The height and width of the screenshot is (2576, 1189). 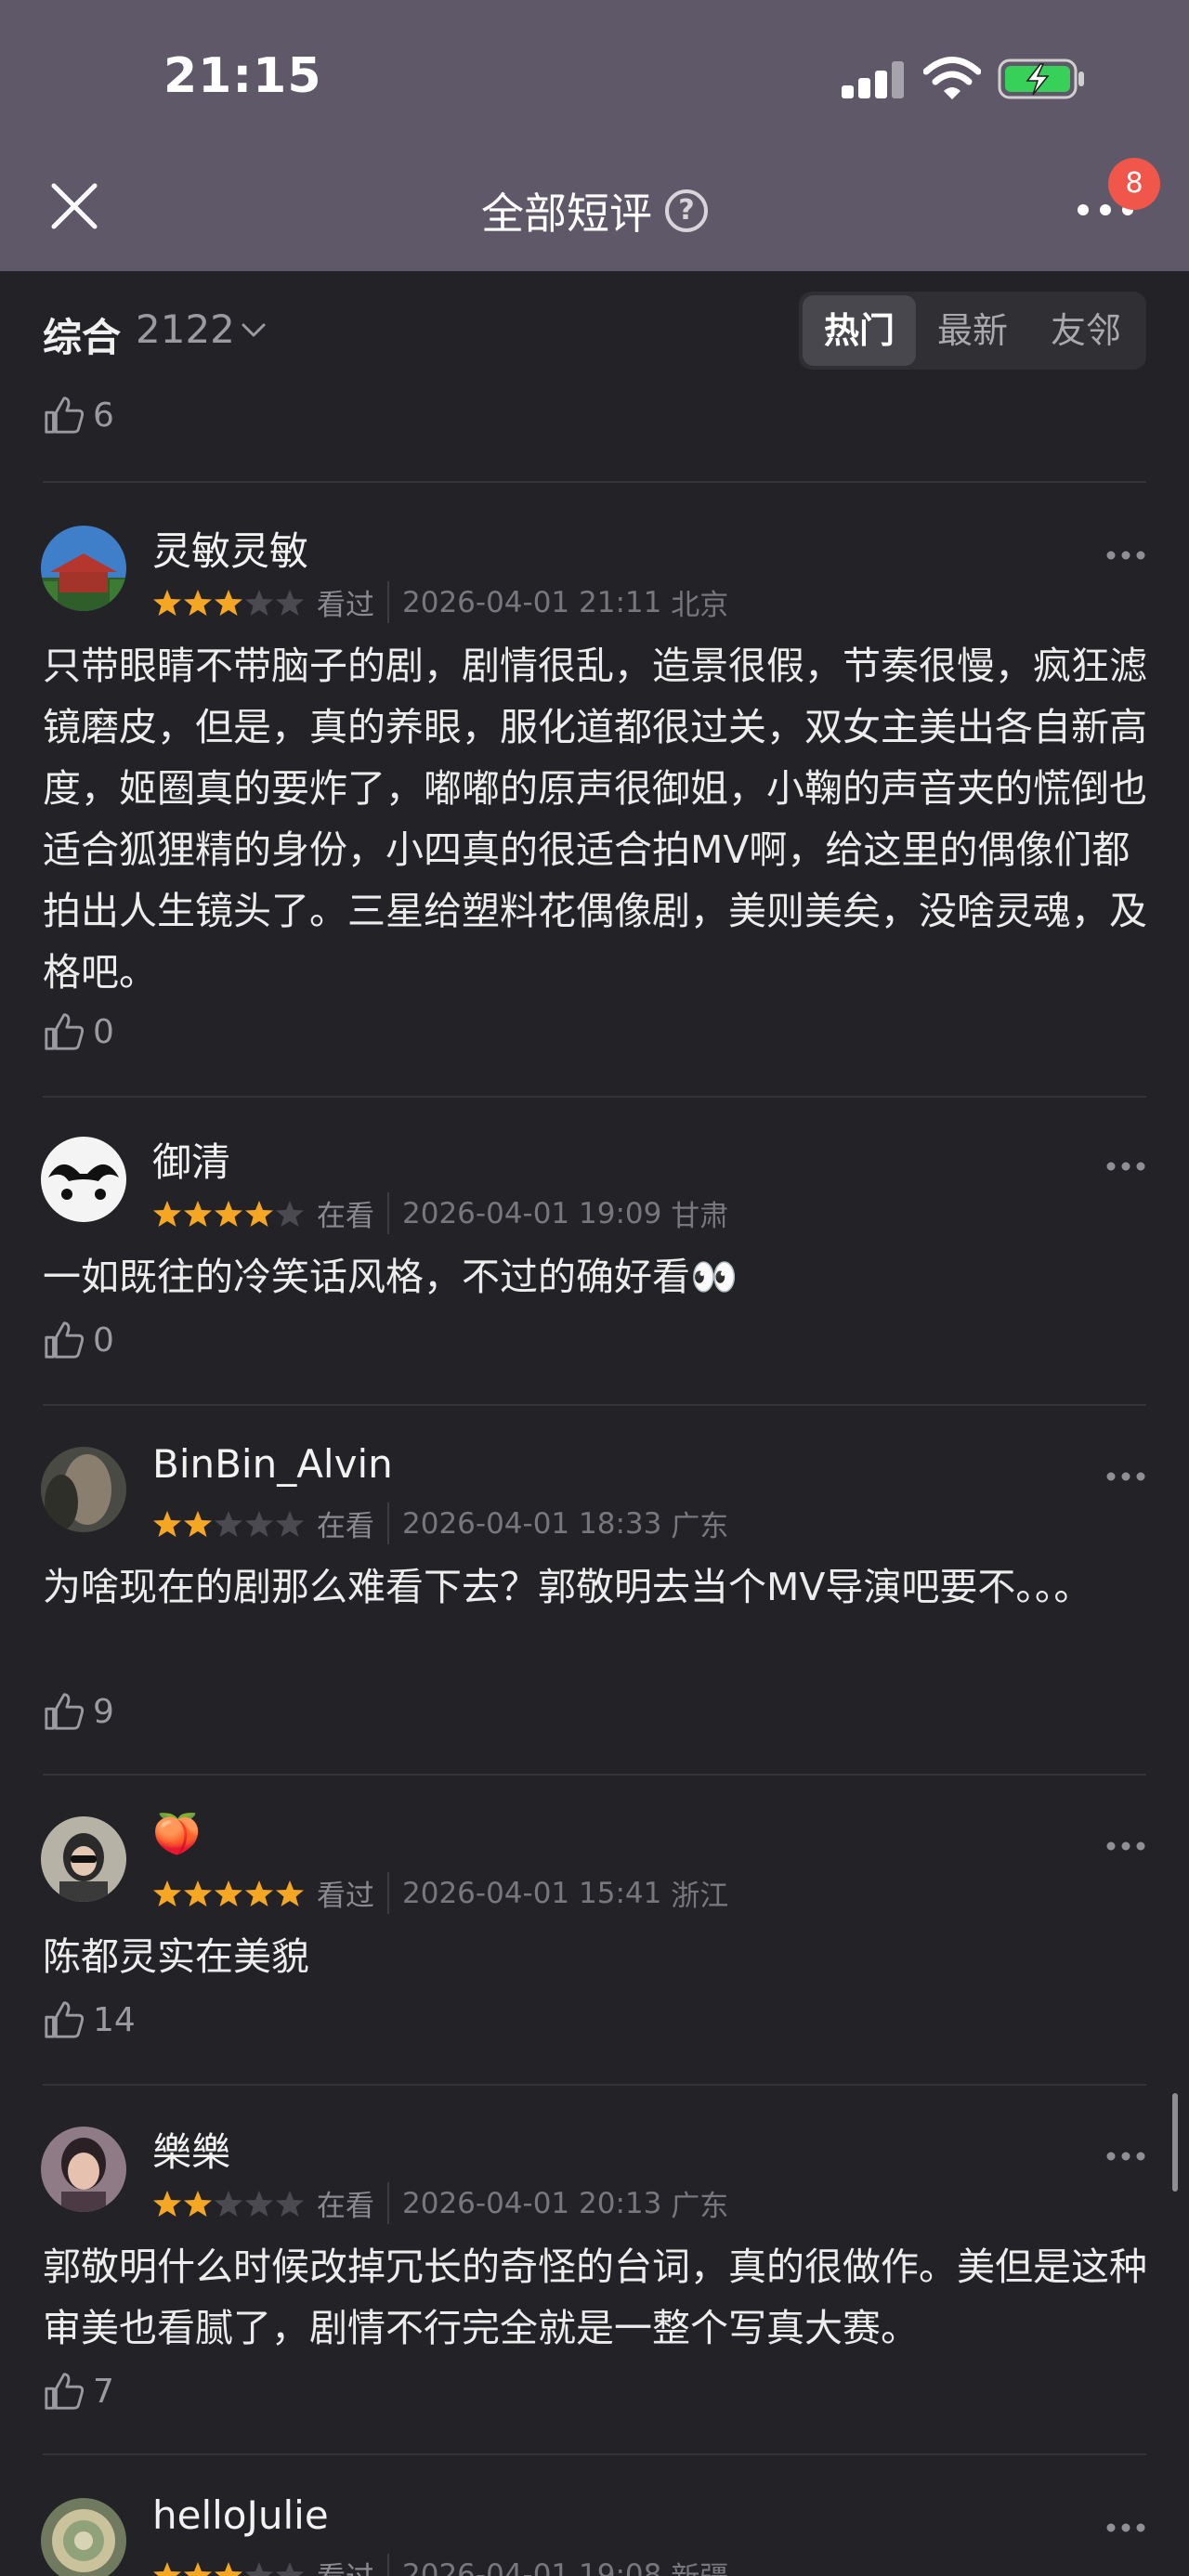 I want to click on username: 灵敏灵敏, so click(x=230, y=548).